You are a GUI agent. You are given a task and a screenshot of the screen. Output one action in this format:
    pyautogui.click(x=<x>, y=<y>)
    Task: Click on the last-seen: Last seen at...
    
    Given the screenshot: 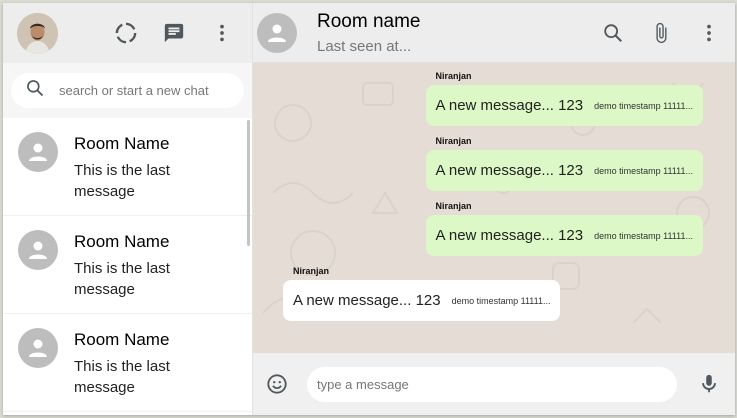 What is the action you would take?
    pyautogui.click(x=364, y=46)
    